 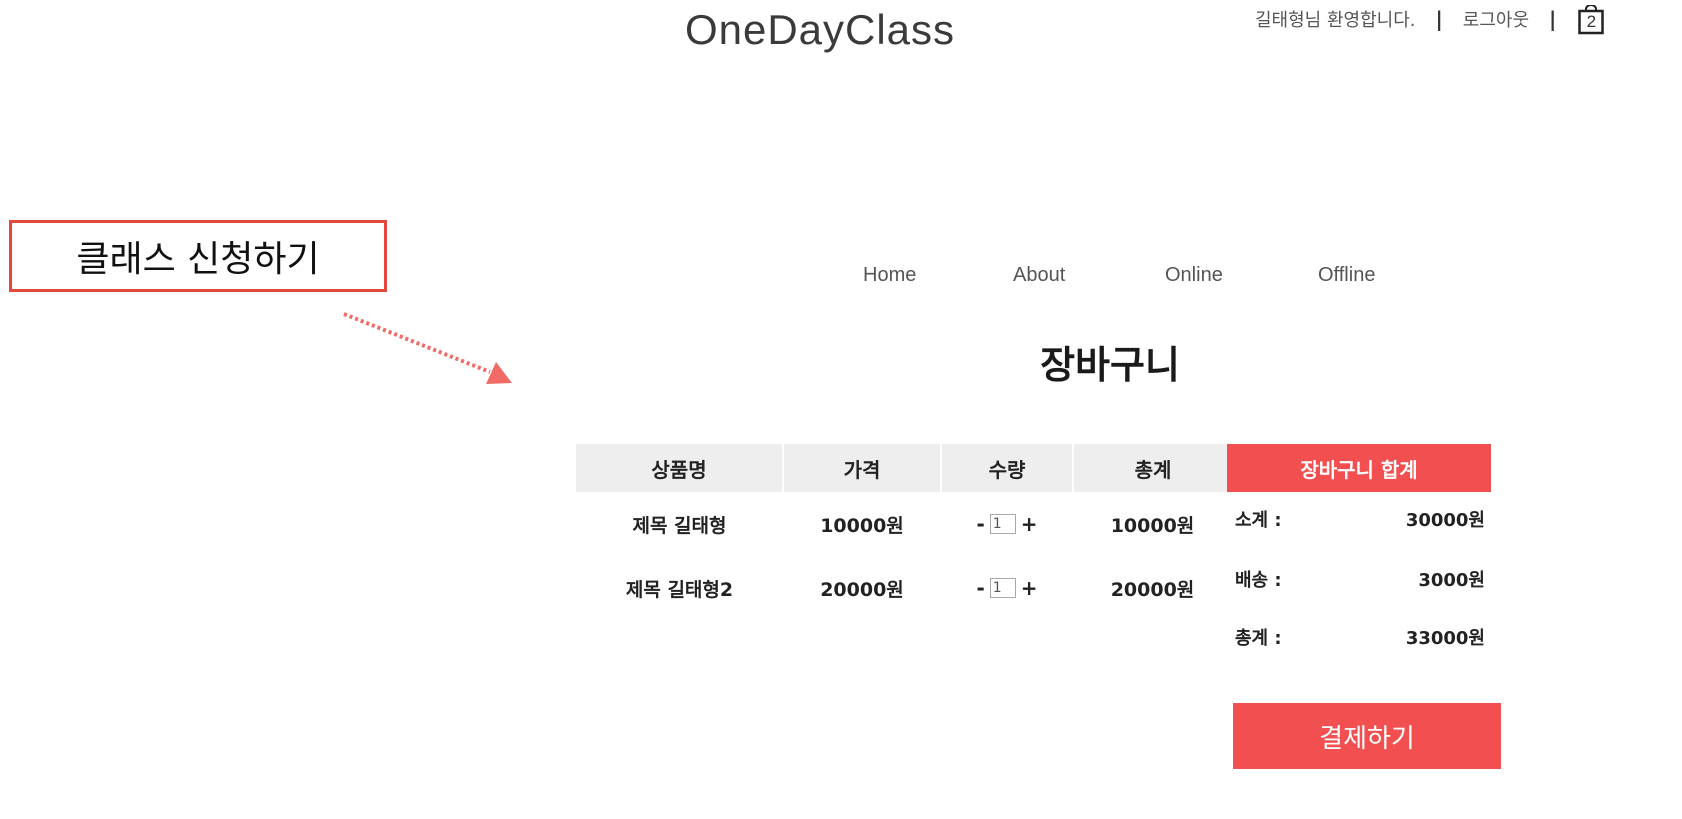 I want to click on annotation-label-box: 클래스 신청하기, so click(x=198, y=256).